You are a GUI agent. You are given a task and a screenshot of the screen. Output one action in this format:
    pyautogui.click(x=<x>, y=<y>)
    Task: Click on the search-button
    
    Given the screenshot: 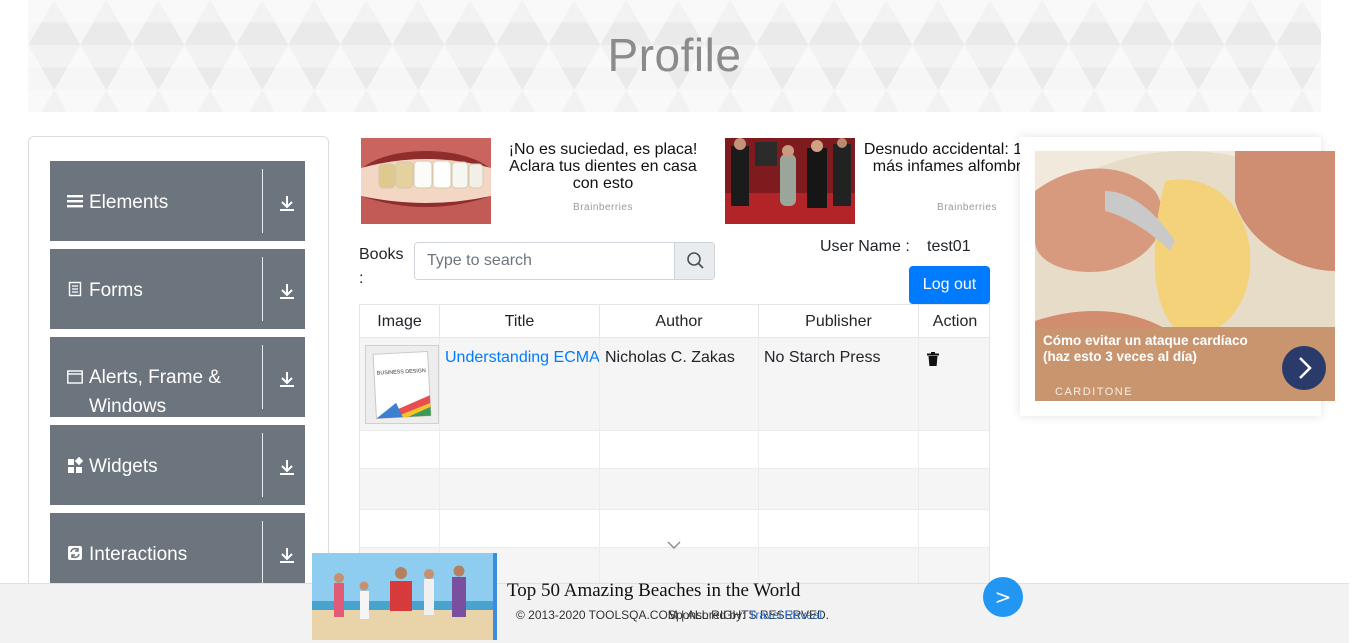 What is the action you would take?
    pyautogui.click(x=694, y=261)
    